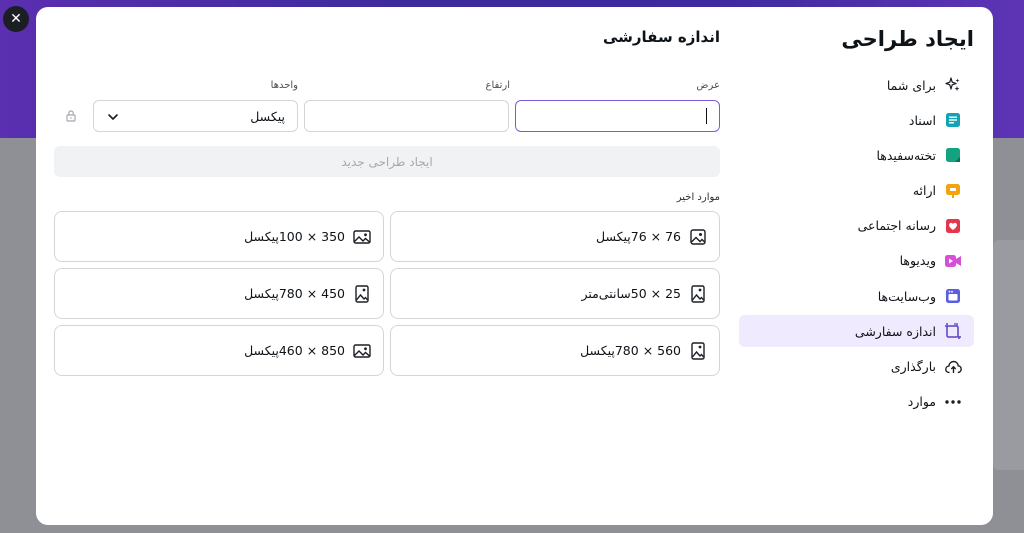 This screenshot has height=533, width=1024. What do you see at coordinates (294, 293) in the screenshot?
I see `recent-item-label: 450 × 780پیکسل` at bounding box center [294, 293].